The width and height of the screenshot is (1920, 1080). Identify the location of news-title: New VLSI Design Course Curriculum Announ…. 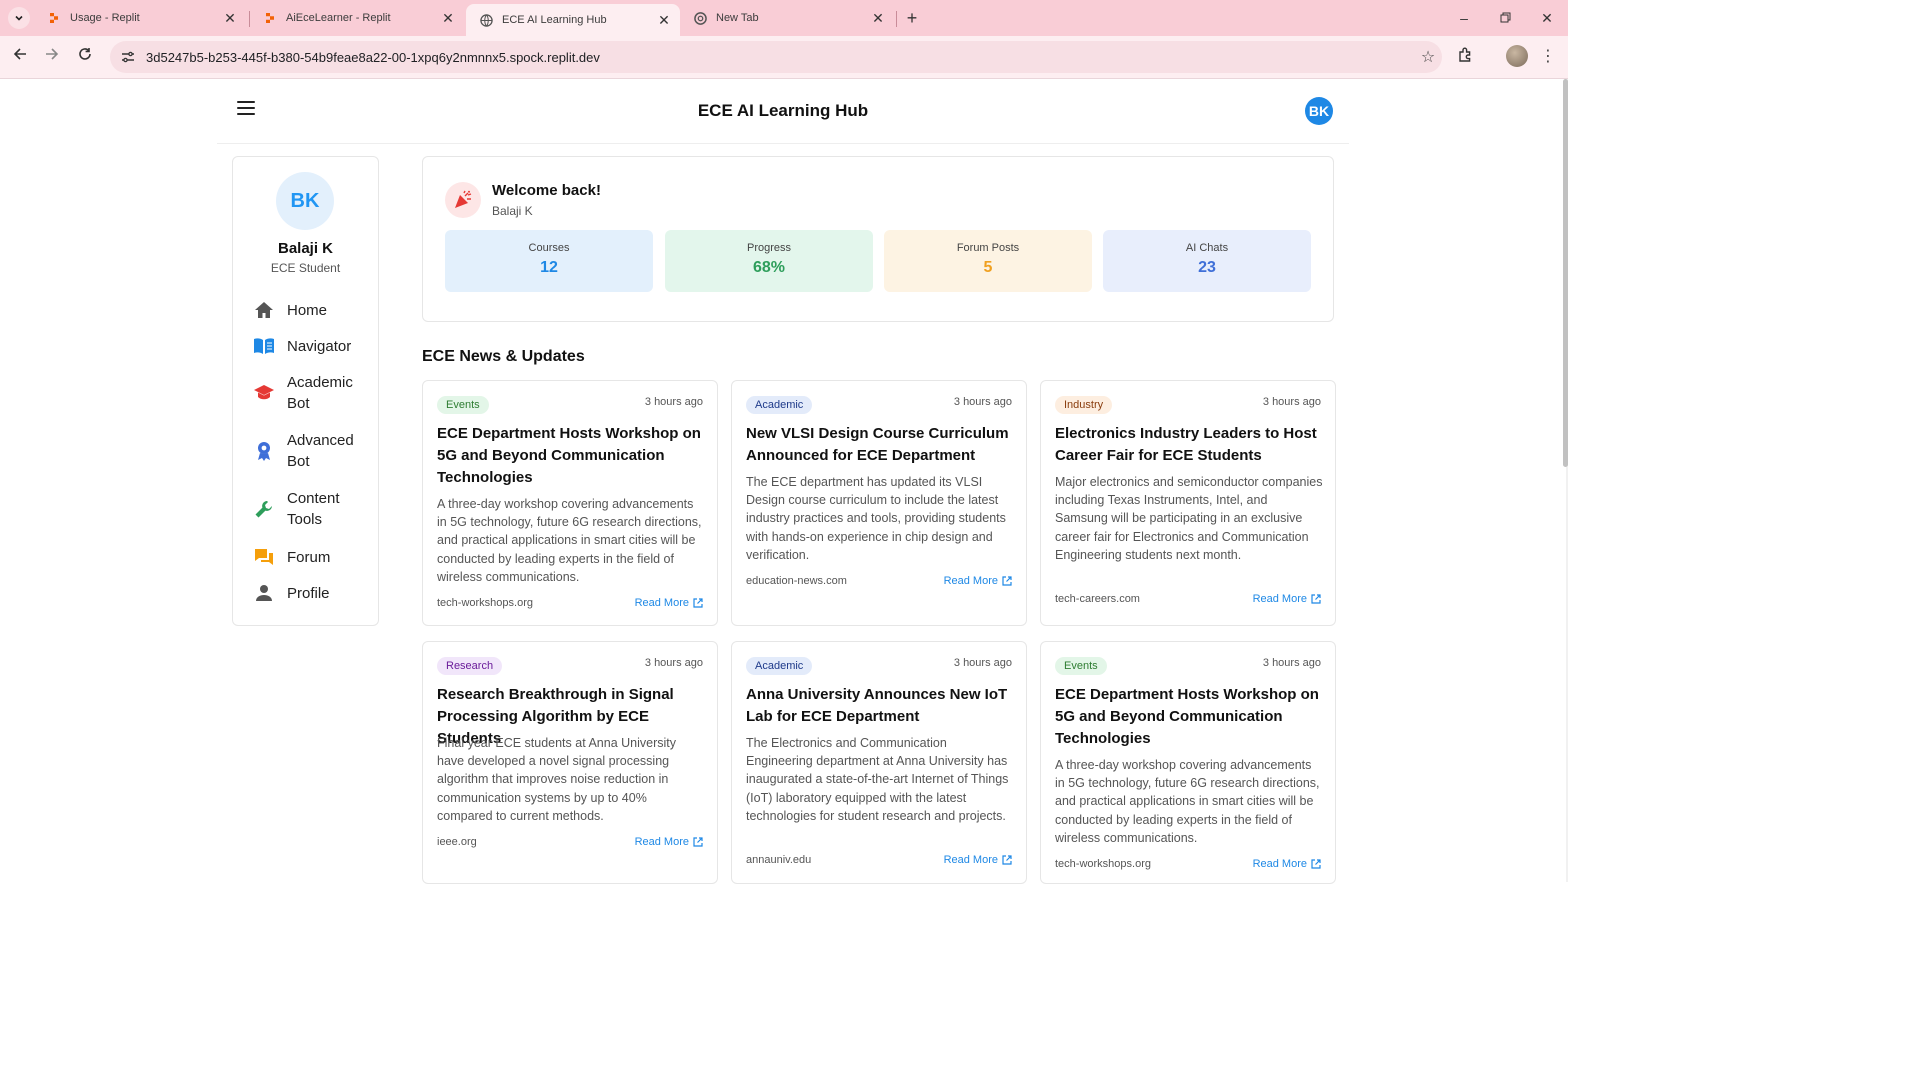
(880, 445).